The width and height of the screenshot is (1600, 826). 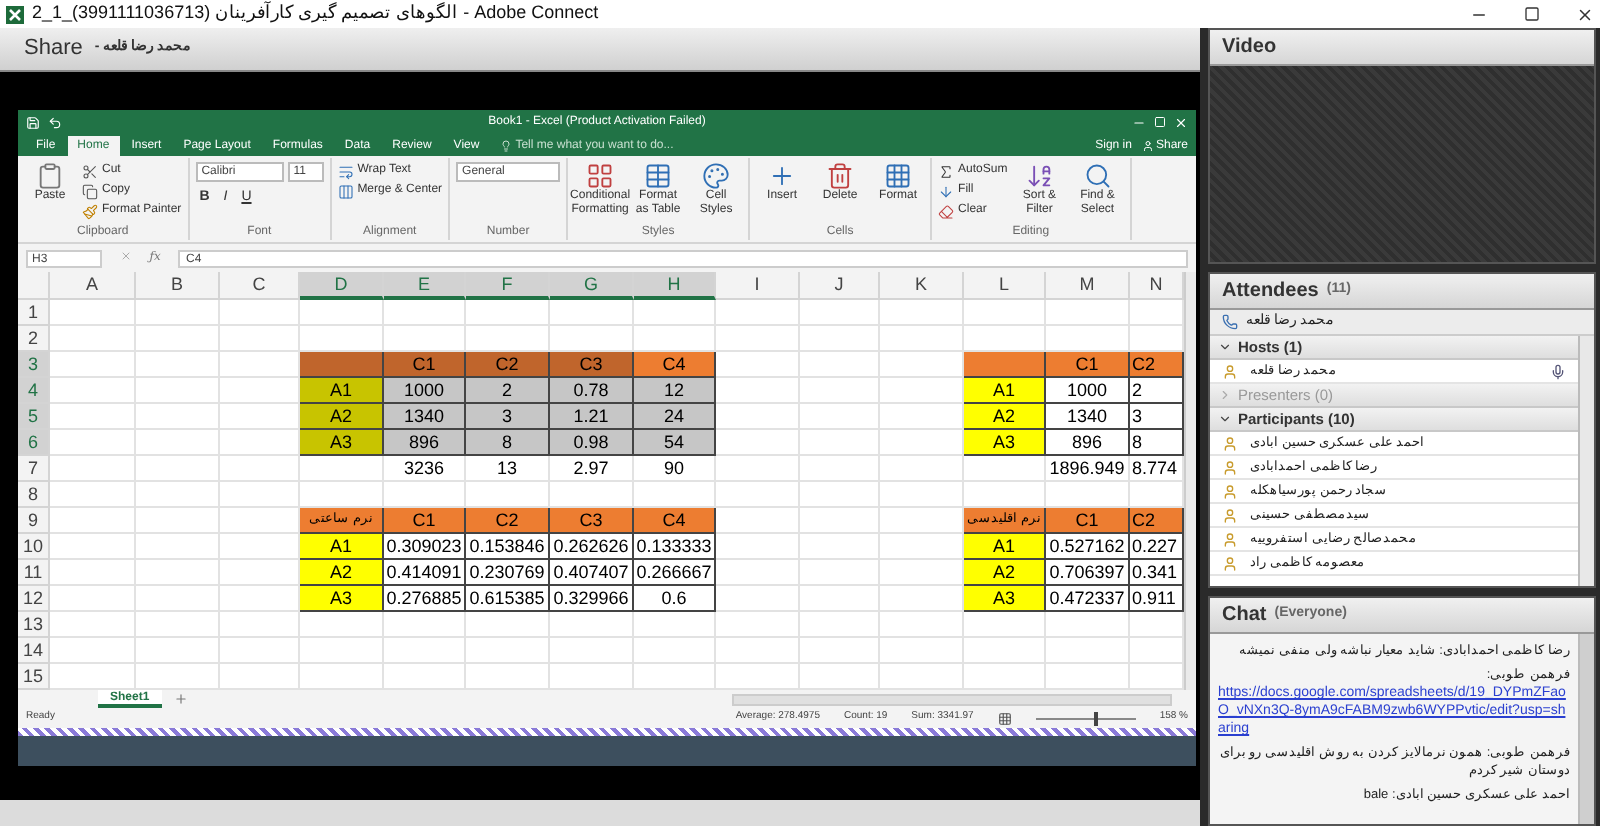 I want to click on table-cell: 1000, so click(x=425, y=391).